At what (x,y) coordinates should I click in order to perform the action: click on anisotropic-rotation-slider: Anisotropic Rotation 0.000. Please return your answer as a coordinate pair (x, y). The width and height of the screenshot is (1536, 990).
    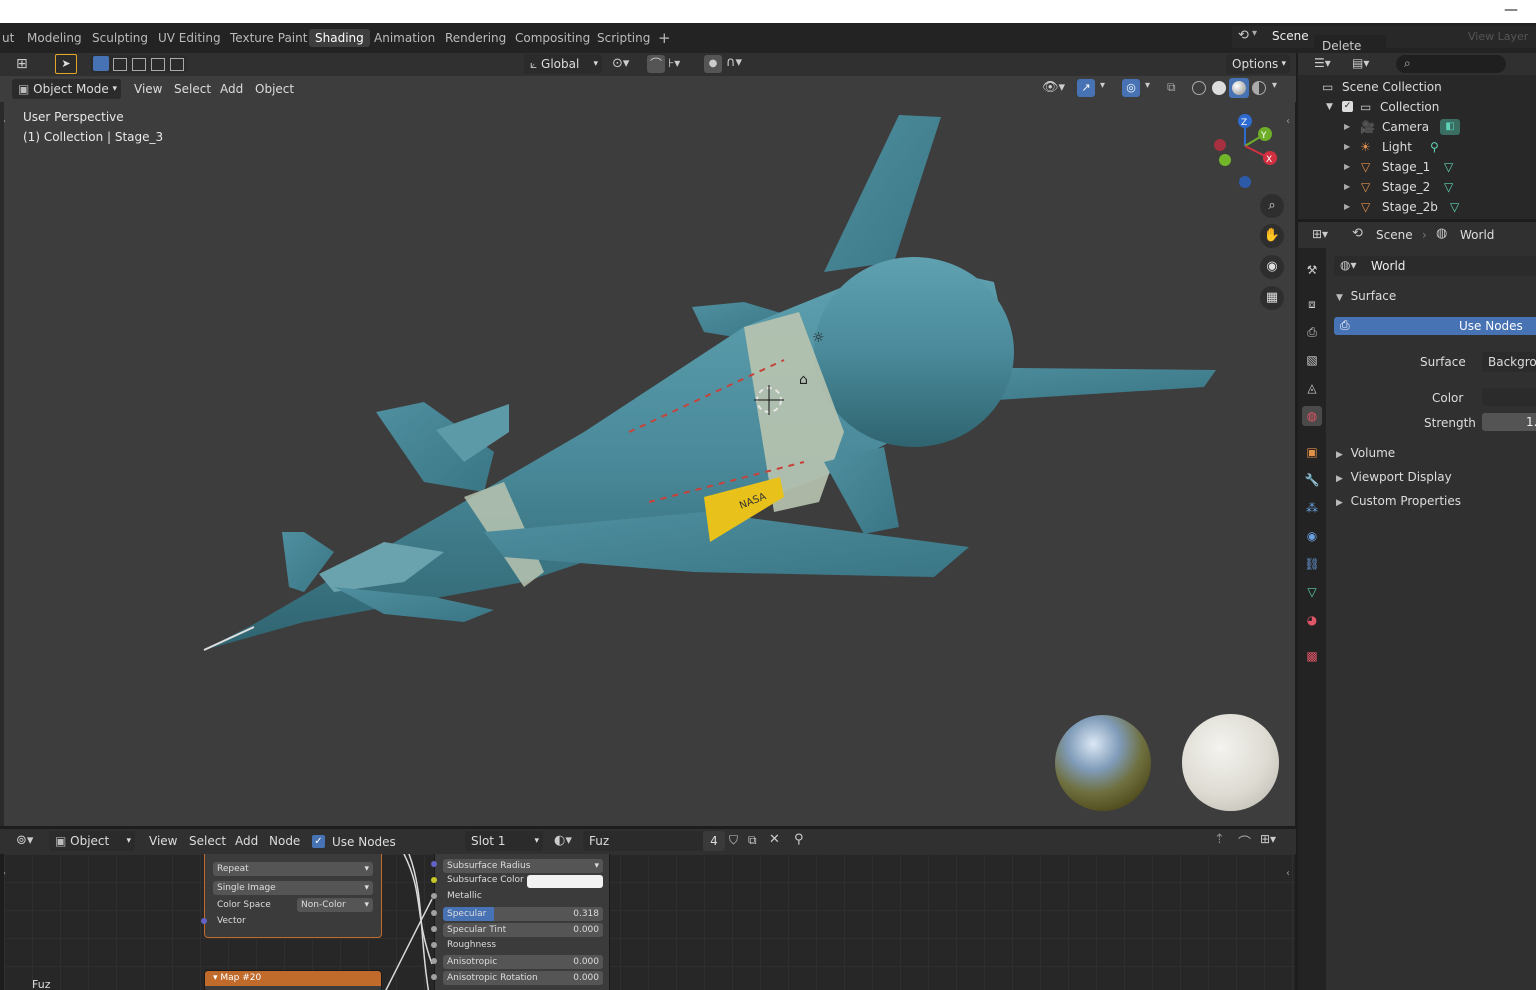
    Looking at the image, I should click on (523, 978).